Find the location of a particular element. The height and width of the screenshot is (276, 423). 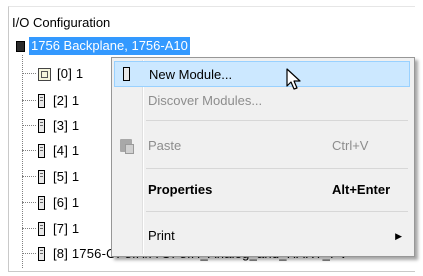

tree-node-slot-2: [2] 1 is located at coordinates (50, 101).